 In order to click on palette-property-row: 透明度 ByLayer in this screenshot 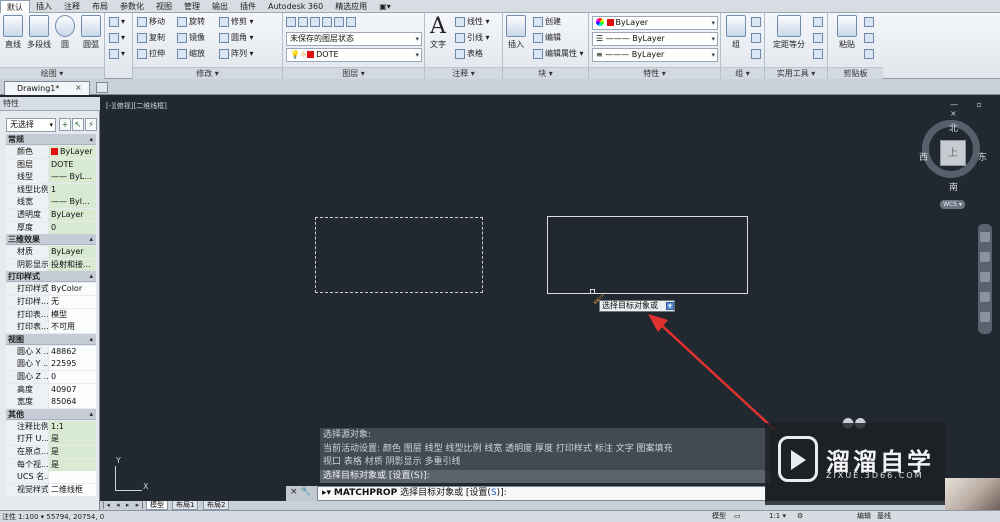, I will do `click(51, 215)`.